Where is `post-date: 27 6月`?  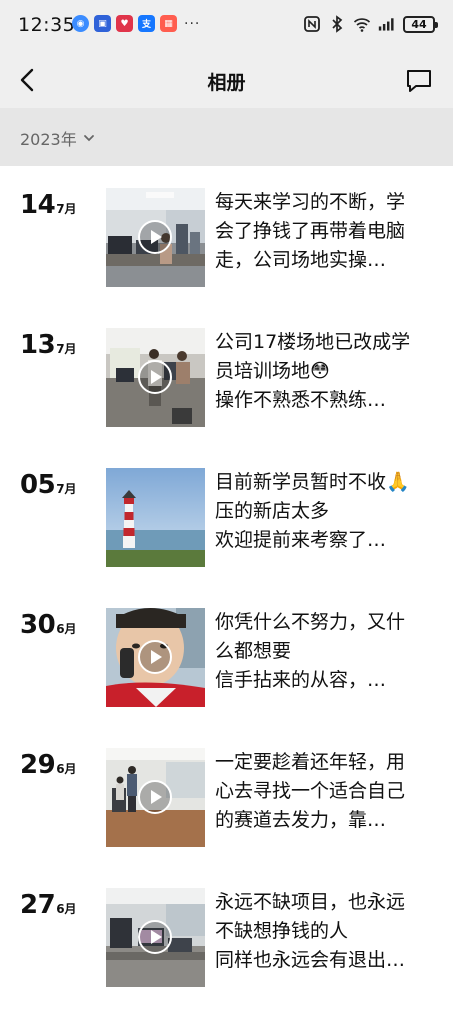 post-date: 27 6月 is located at coordinates (48, 905).